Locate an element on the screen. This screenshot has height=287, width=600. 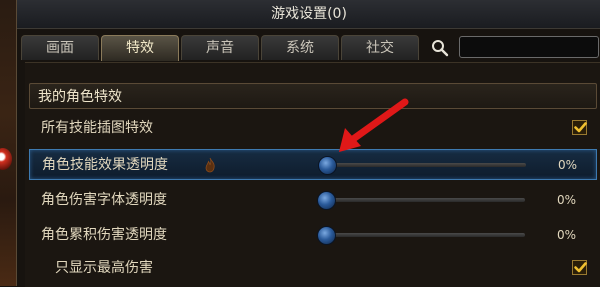
setting-label: 所有技能插图特效 is located at coordinates (97, 128).